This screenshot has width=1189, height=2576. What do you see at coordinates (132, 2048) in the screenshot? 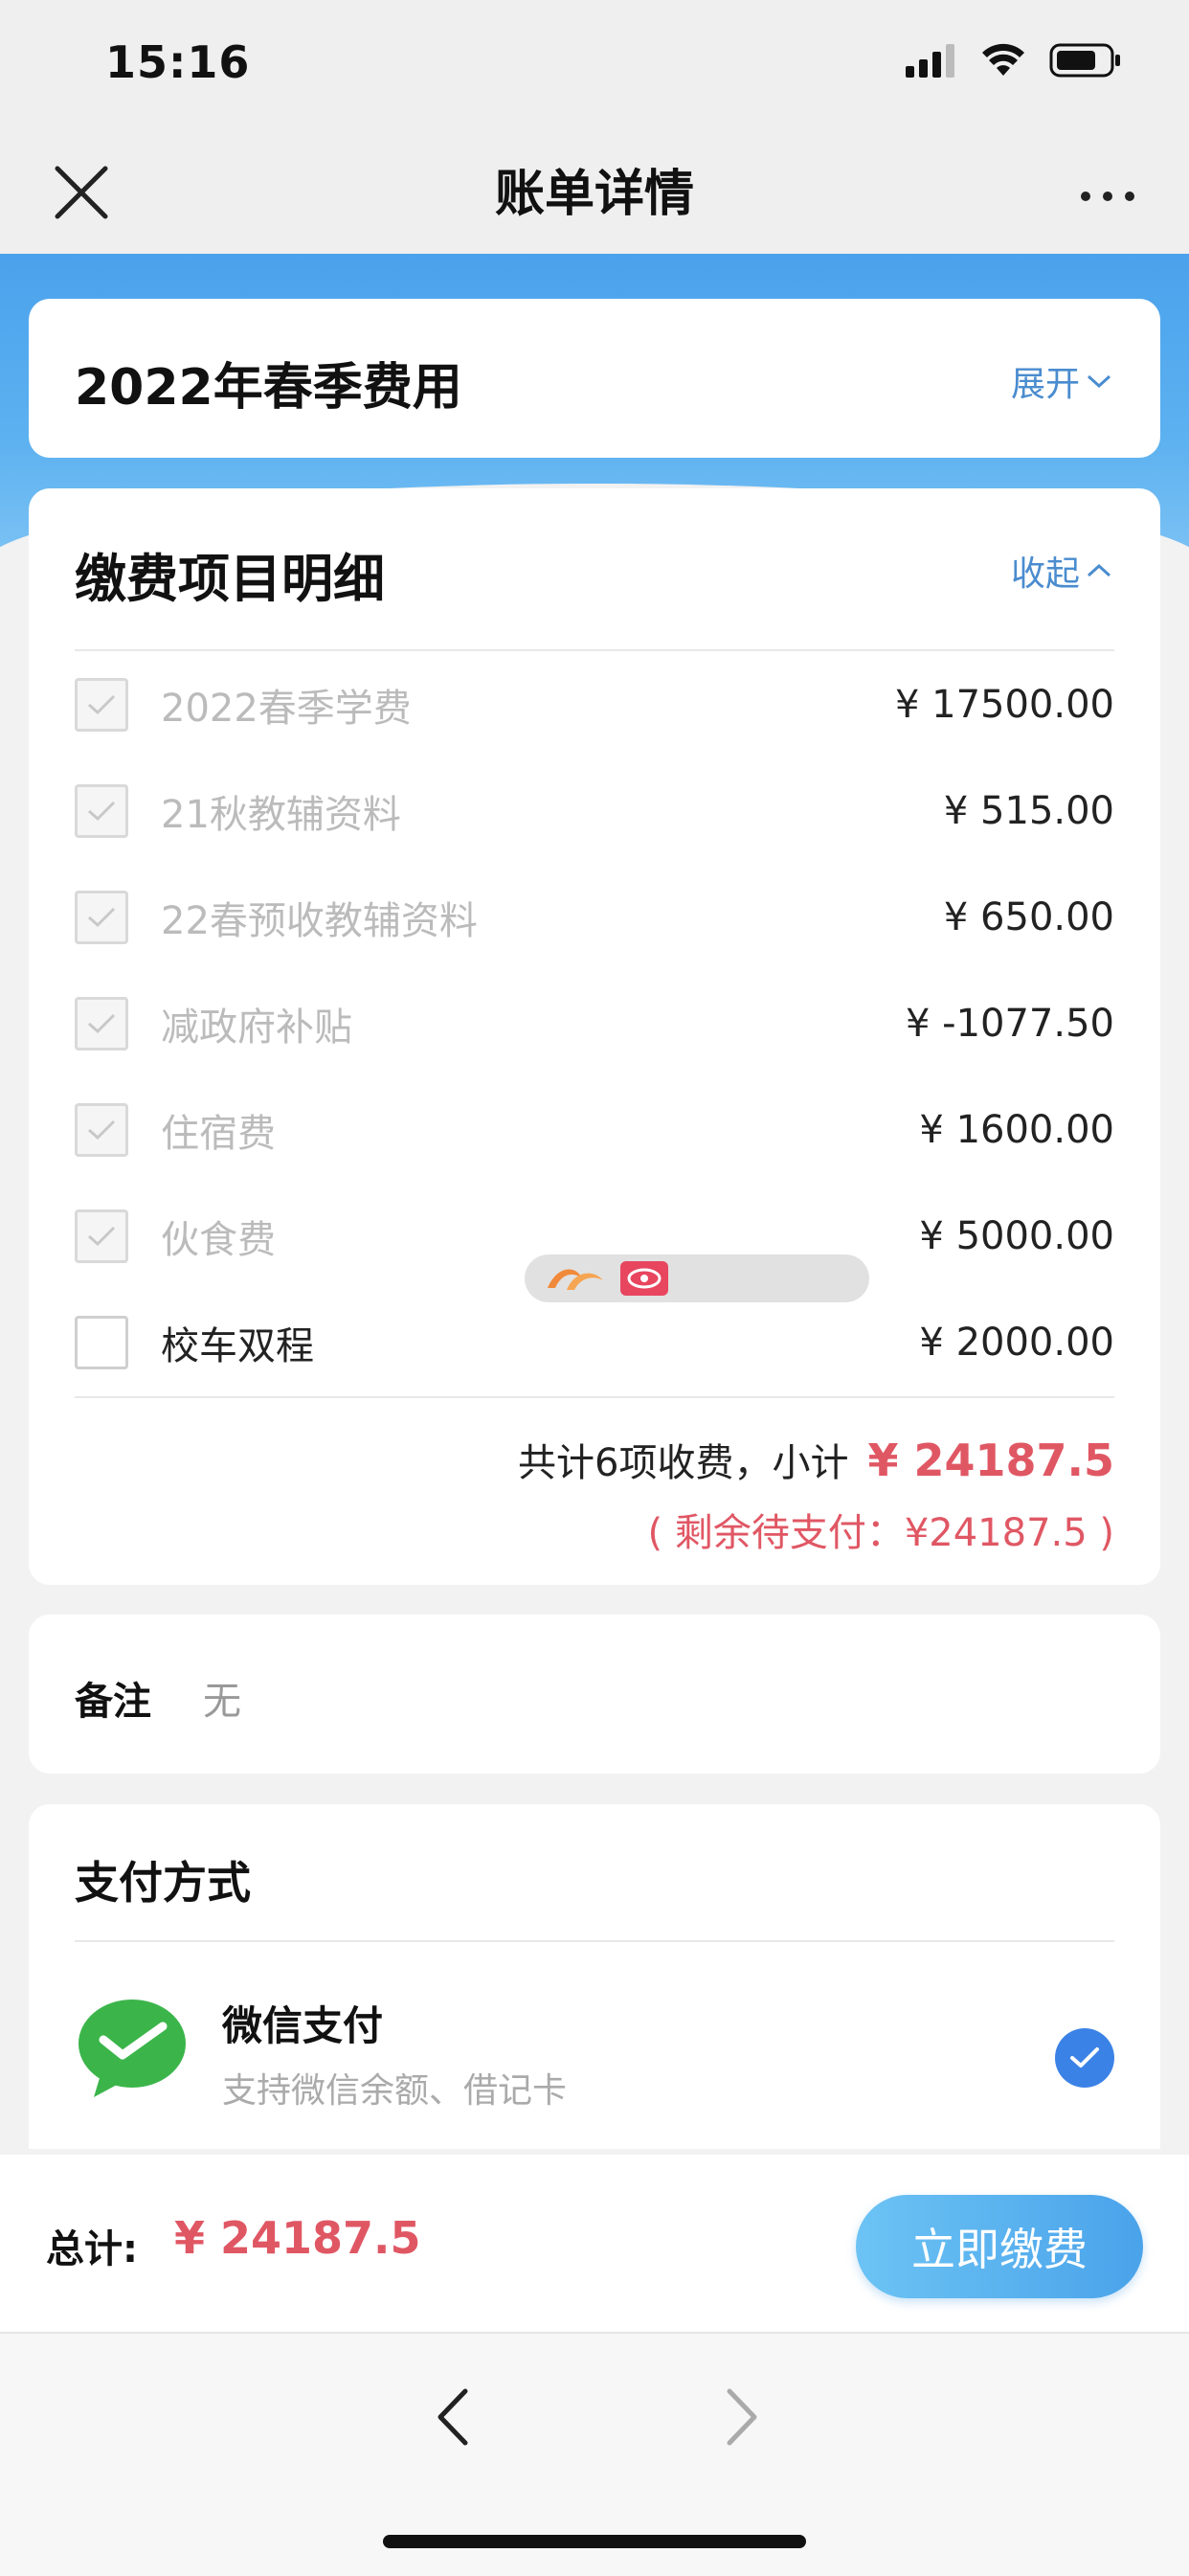
I see `wechat-pay-icon` at bounding box center [132, 2048].